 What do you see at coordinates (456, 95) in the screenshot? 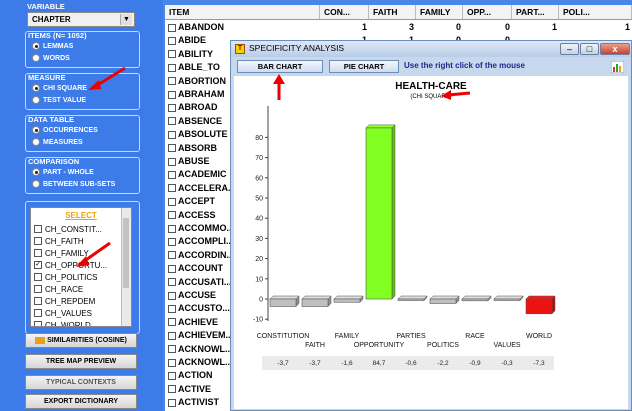
I see `arrow-title` at bounding box center [456, 95].